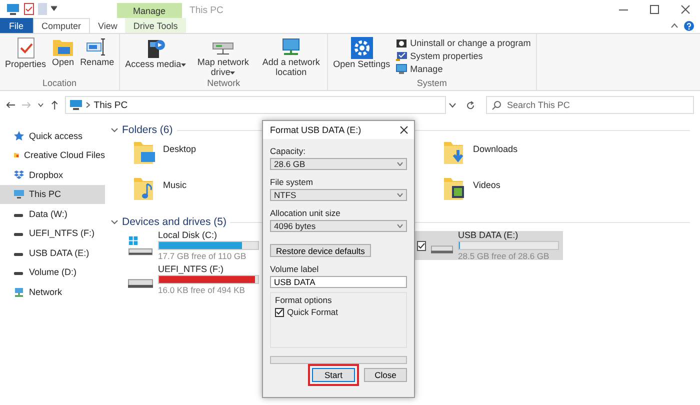 This screenshot has width=700, height=405. Describe the element at coordinates (402, 43) in the screenshot. I see `camera-box-icon` at that location.